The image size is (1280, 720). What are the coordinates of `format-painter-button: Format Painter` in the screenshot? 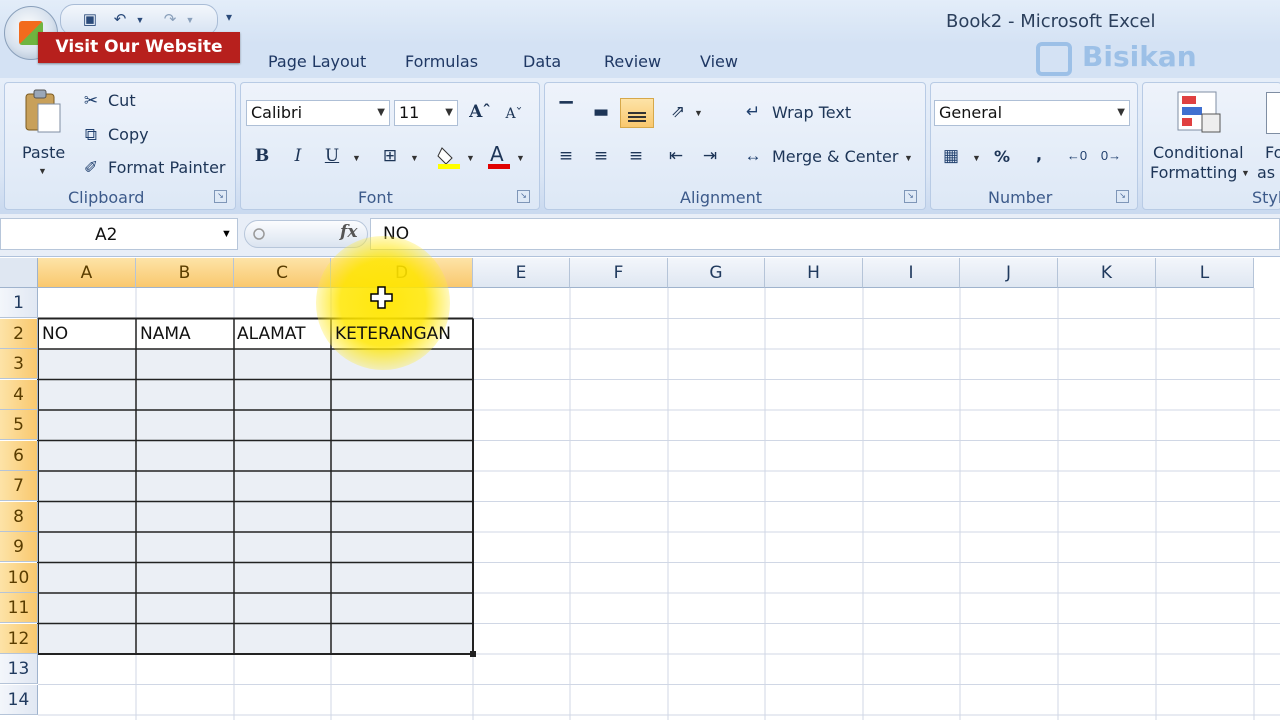 It's located at (166, 167).